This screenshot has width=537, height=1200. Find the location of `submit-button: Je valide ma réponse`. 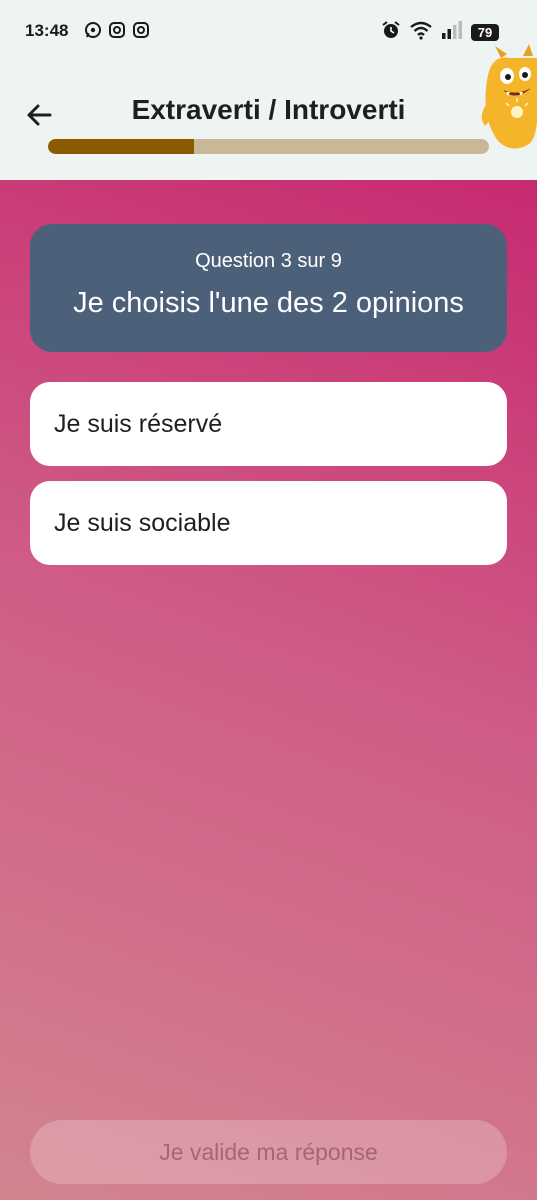

submit-button: Je valide ma réponse is located at coordinates (268, 1152).